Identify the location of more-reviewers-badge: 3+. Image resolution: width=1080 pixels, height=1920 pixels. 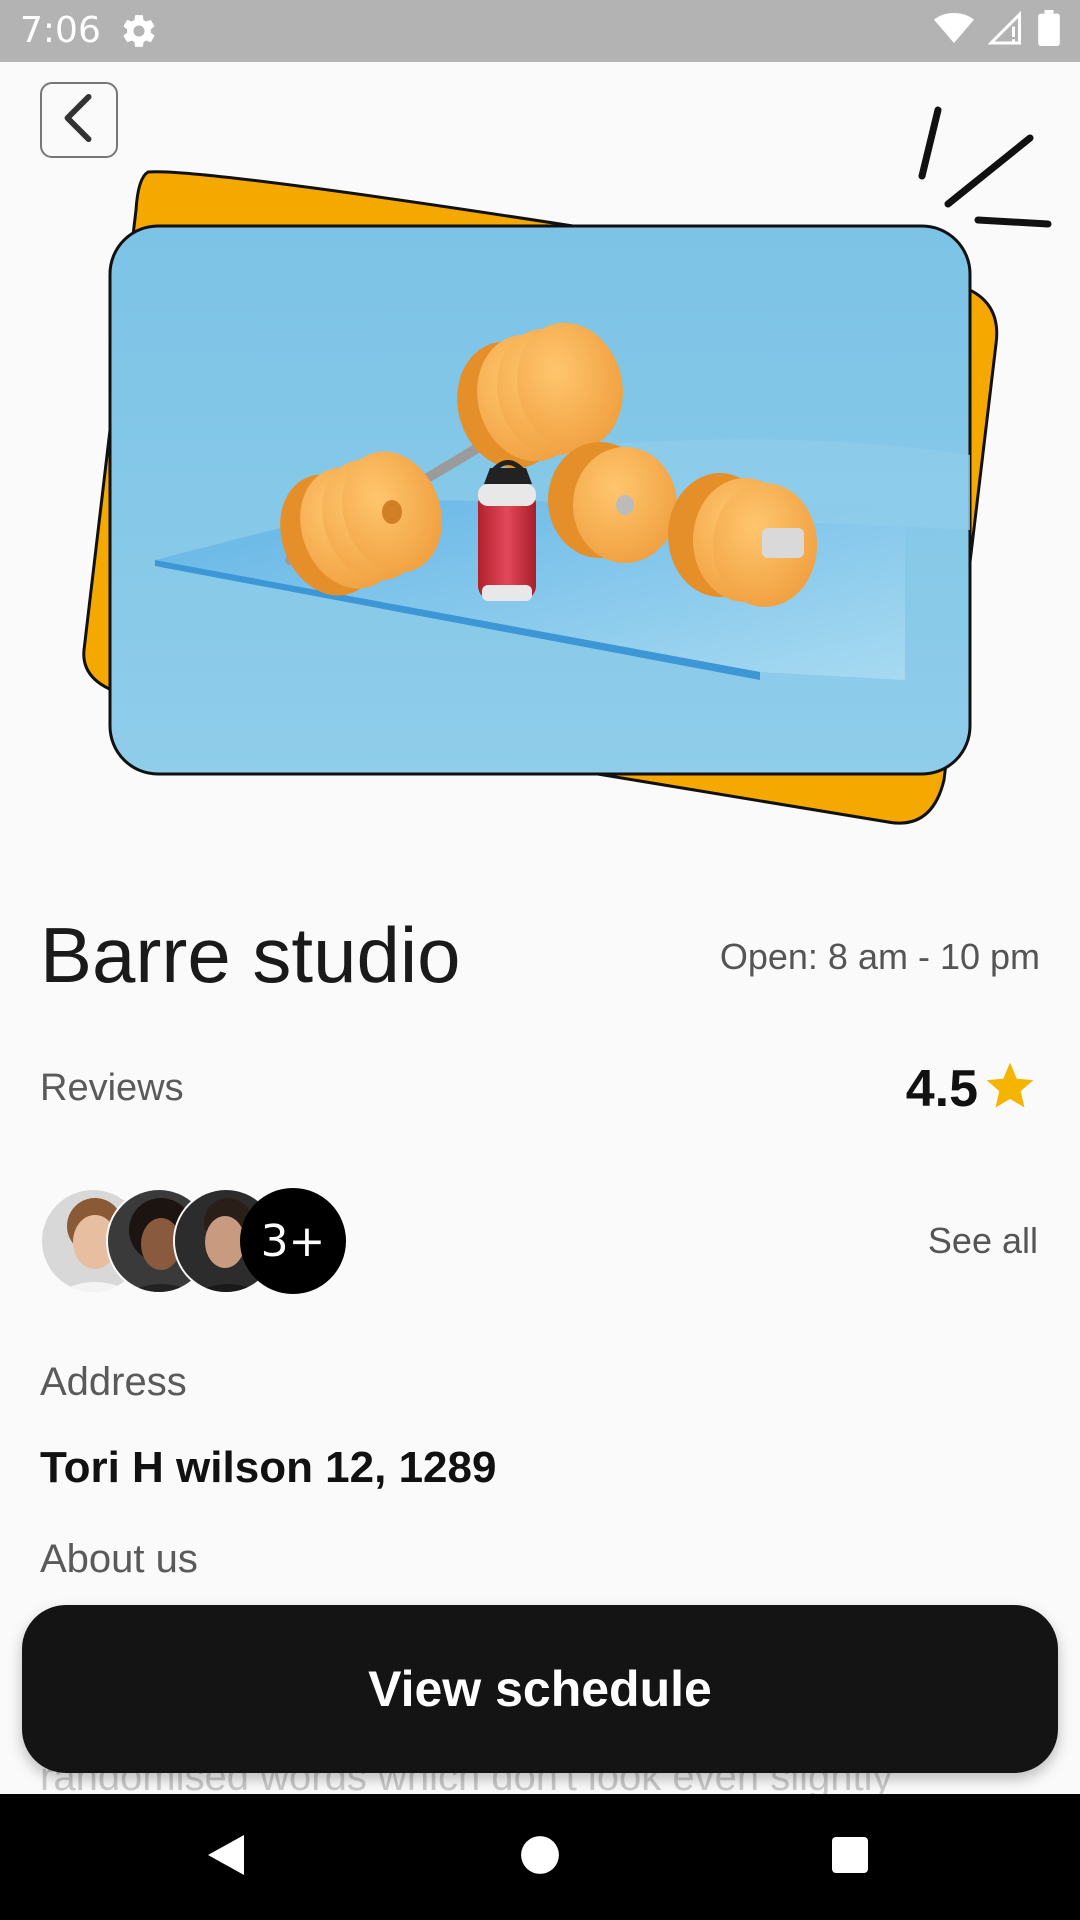
(293, 1241).